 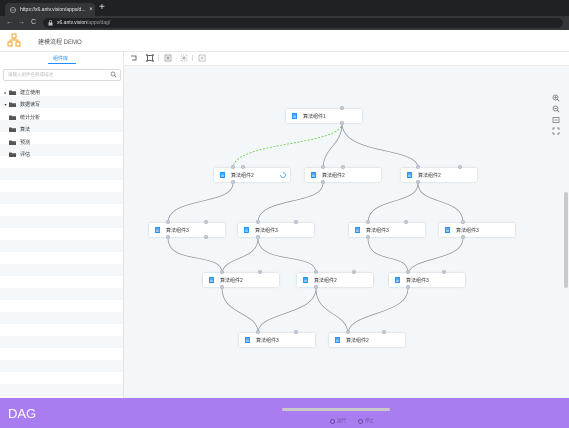 I want to click on tree-item-predict: 预测, so click(x=61, y=142).